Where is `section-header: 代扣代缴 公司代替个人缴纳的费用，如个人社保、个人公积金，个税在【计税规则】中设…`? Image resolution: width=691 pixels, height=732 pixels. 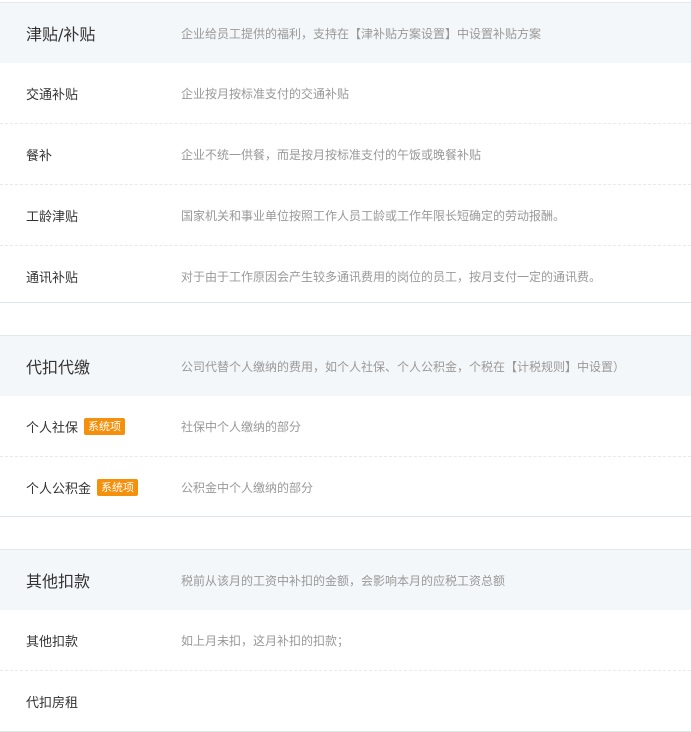 section-header: 代扣代缴 公司代替个人缴纳的费用，如个人社保、个人公积金，个税在【计税规则】中设… is located at coordinates (345, 366).